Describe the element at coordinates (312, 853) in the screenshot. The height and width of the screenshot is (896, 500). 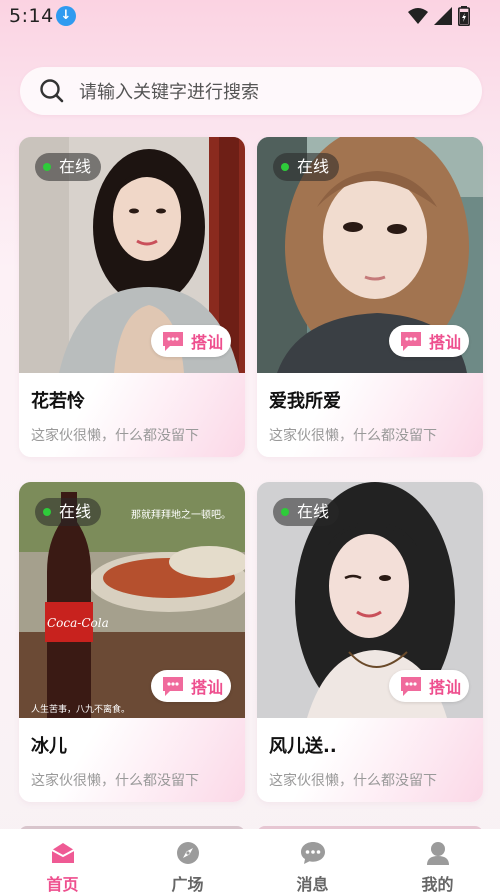
I see `message-icon` at that location.